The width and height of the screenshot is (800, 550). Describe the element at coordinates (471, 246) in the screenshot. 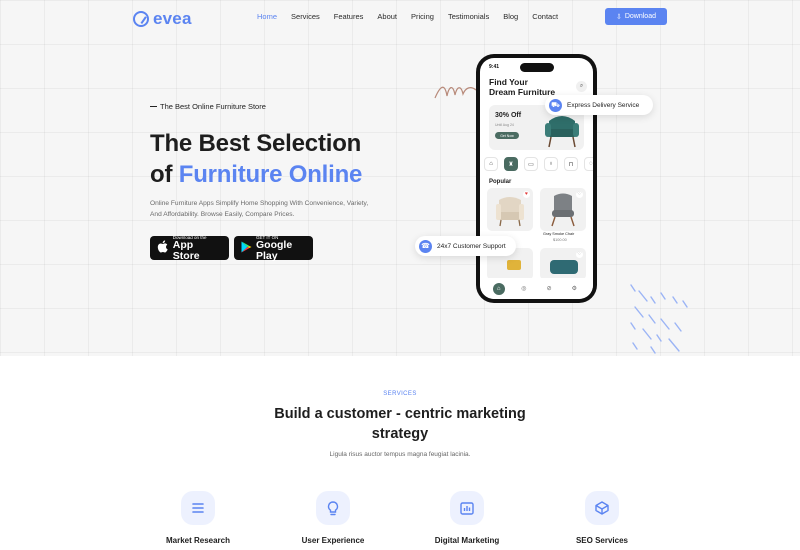

I see `support-label: 24x7 Customer Support` at that location.